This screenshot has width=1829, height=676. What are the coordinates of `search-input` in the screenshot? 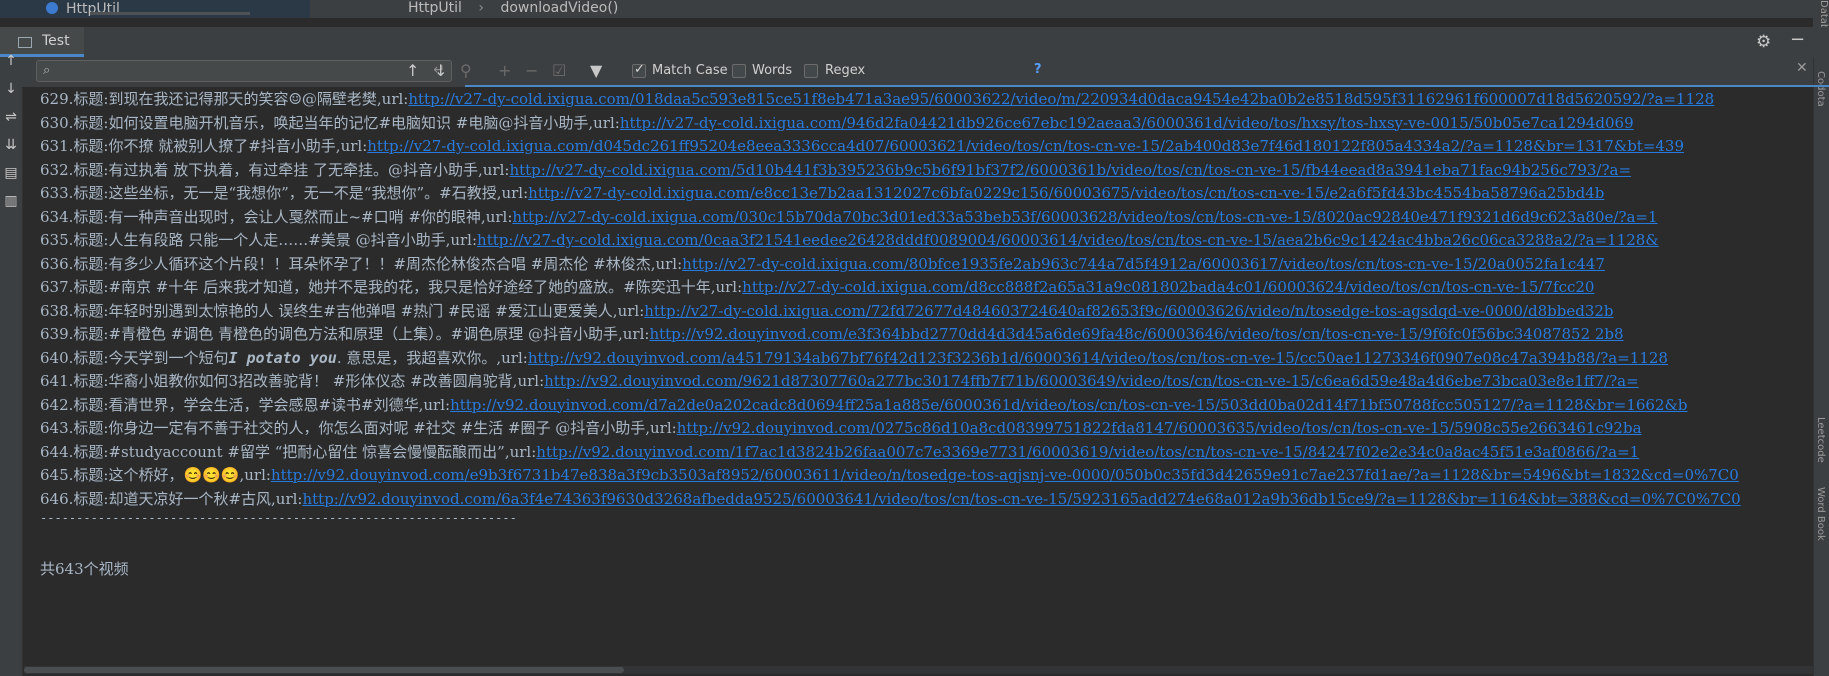 It's located at (240, 72).